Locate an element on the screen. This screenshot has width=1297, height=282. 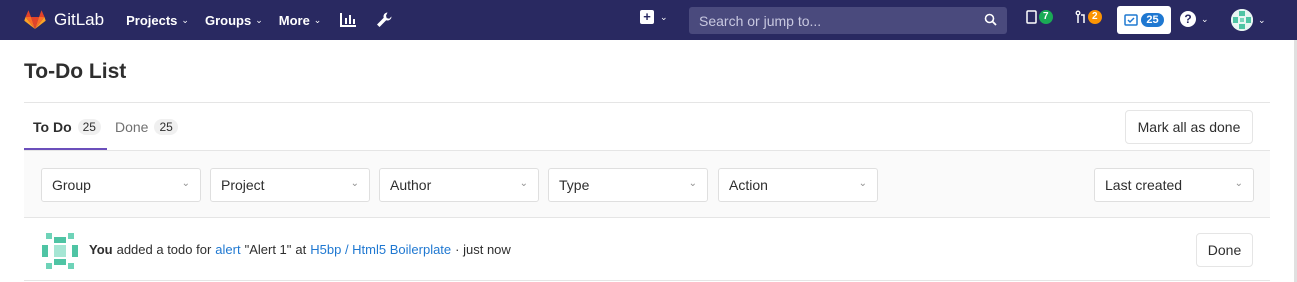
nav-groups-label: Groups is located at coordinates (228, 20).